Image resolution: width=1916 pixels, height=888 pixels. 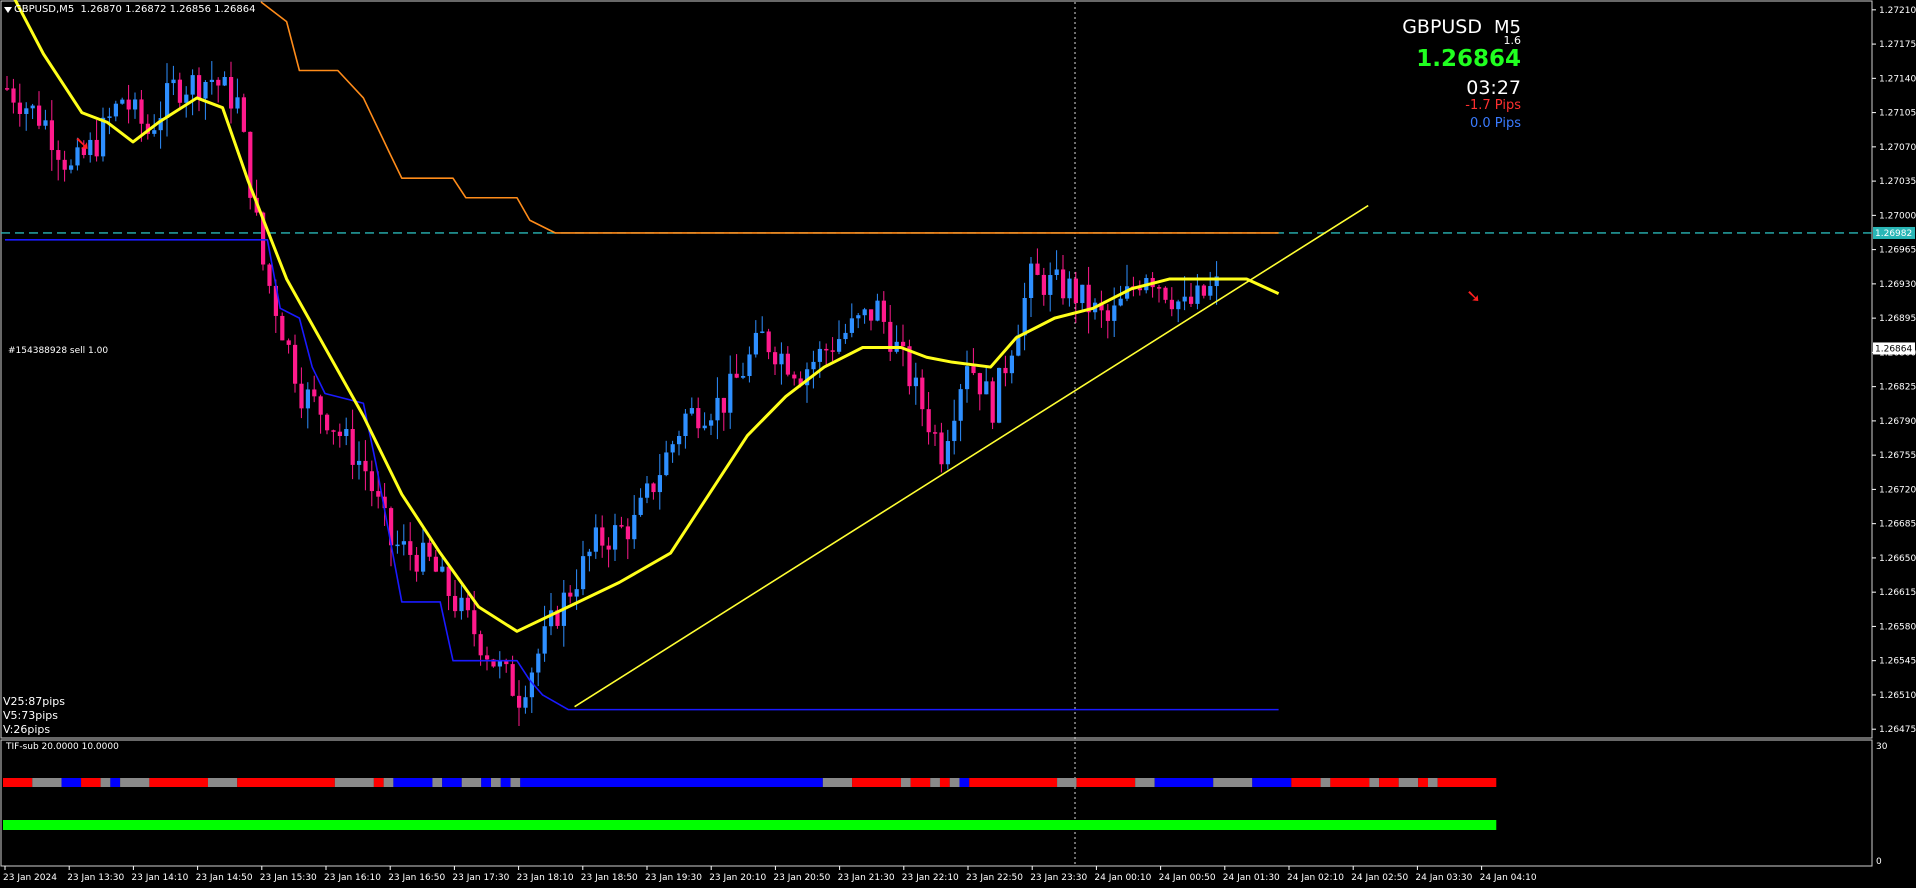 What do you see at coordinates (288, 878) in the screenshot?
I see `time-tick-label: 23 Jan 15:30` at bounding box center [288, 878].